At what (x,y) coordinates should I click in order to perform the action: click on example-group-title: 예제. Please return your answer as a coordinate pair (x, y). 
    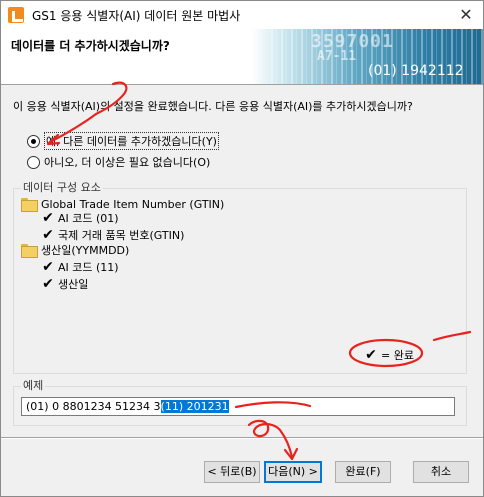
    Looking at the image, I should click on (33, 385).